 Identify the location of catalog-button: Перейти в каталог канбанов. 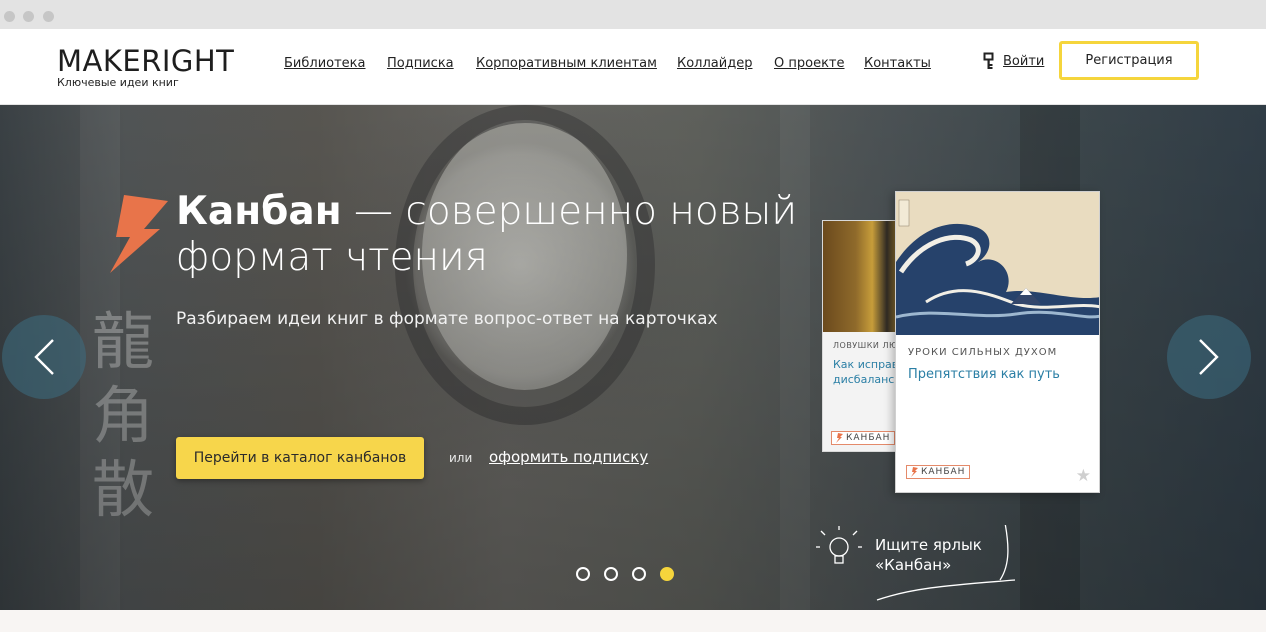
(300, 458).